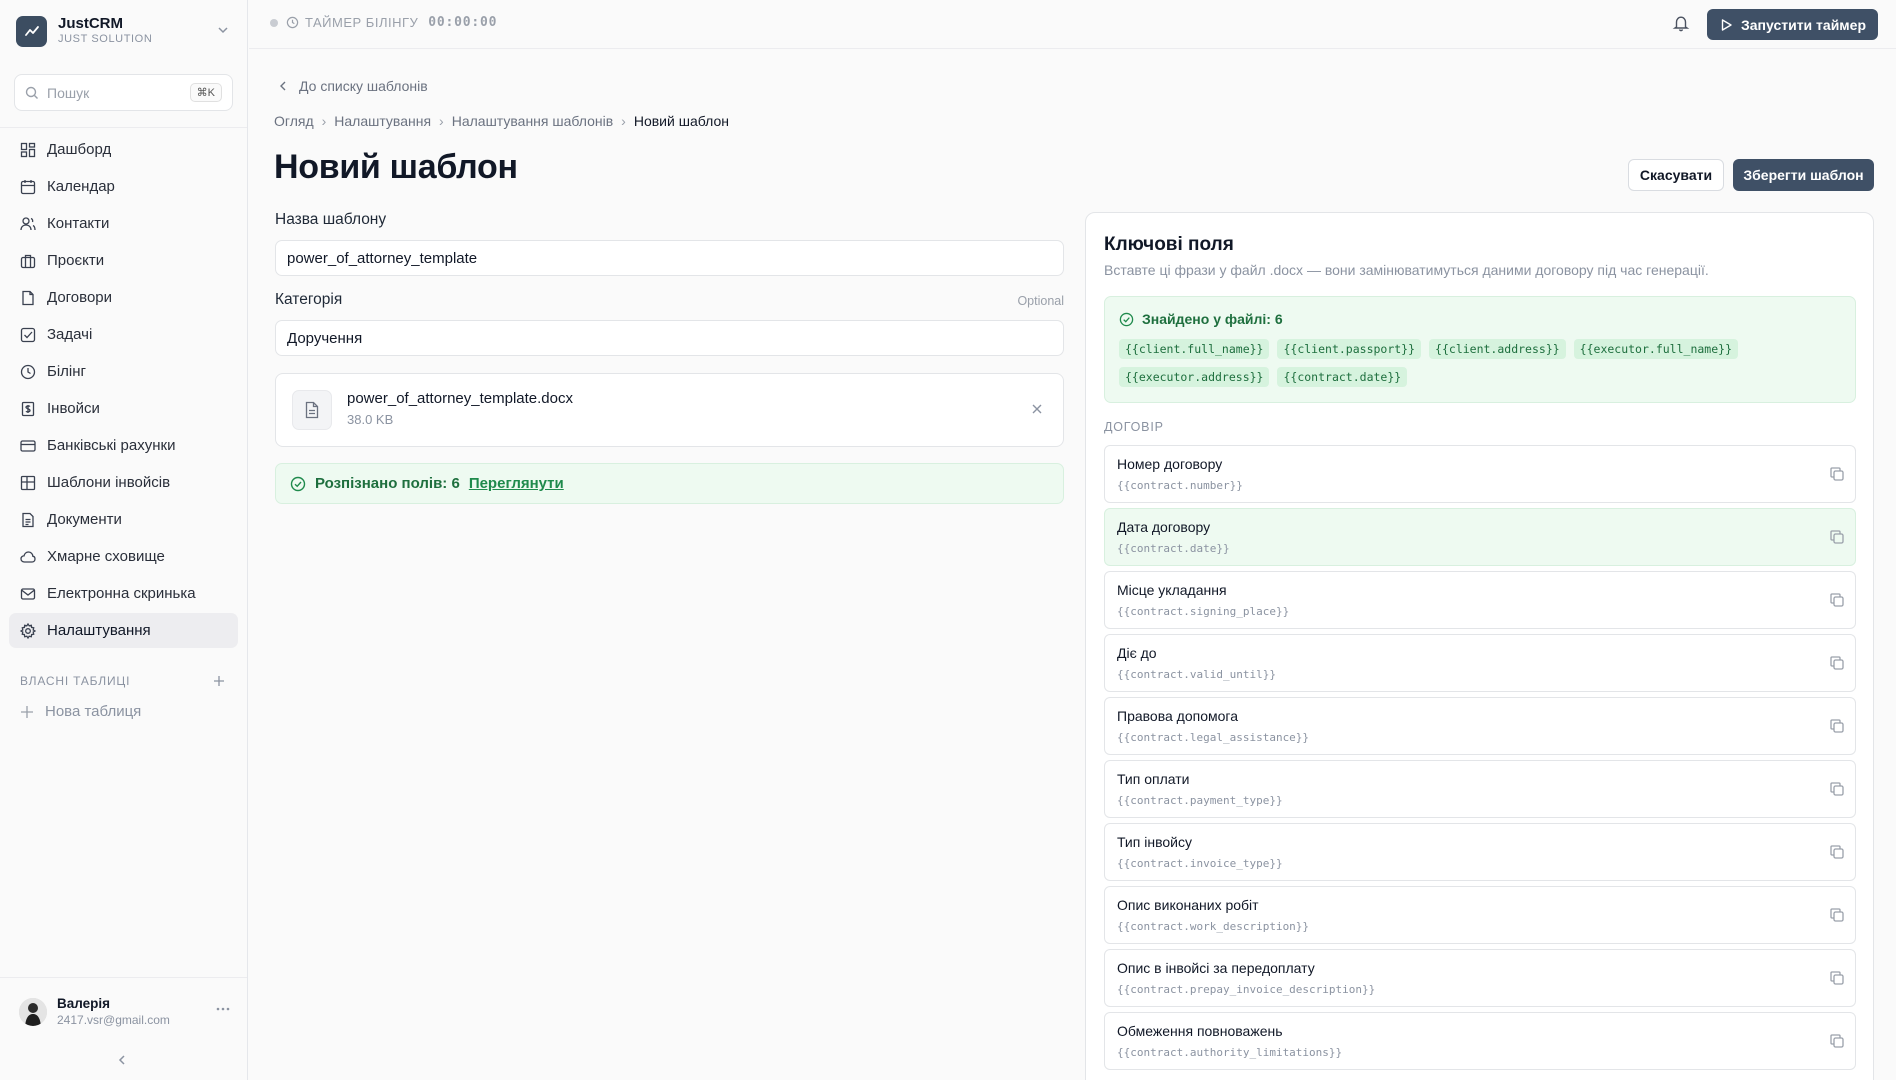  Describe the element at coordinates (1164, 527) in the screenshot. I see `field-label: Дата договору` at that location.